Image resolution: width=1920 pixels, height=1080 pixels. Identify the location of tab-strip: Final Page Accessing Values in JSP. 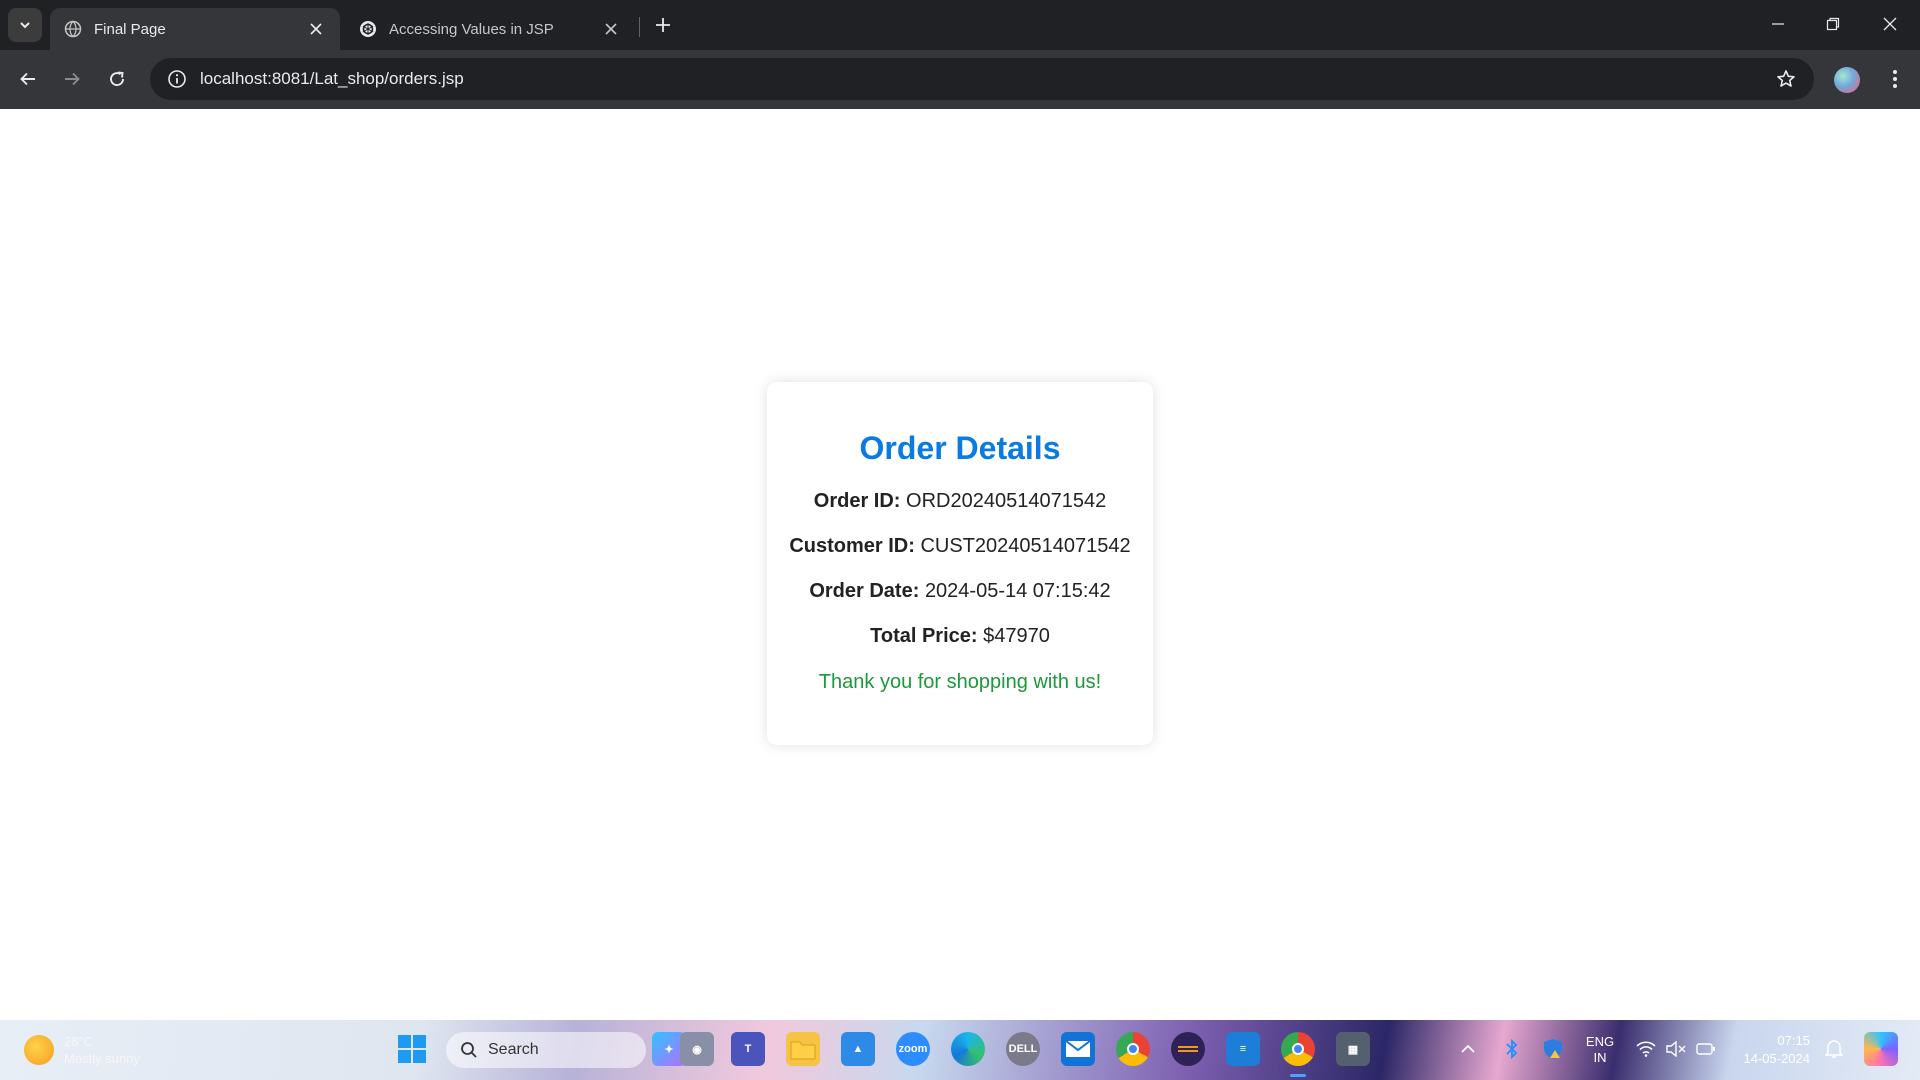
(960, 25).